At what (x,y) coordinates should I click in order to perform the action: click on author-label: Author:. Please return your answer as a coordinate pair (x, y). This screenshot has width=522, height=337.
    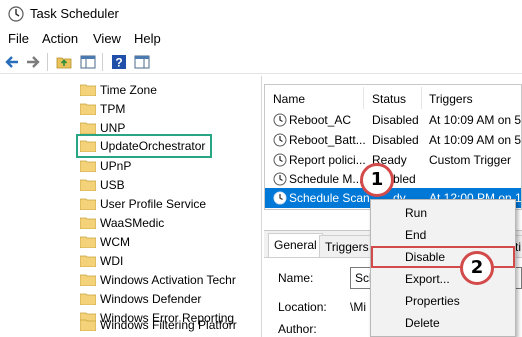
    Looking at the image, I should click on (297, 329).